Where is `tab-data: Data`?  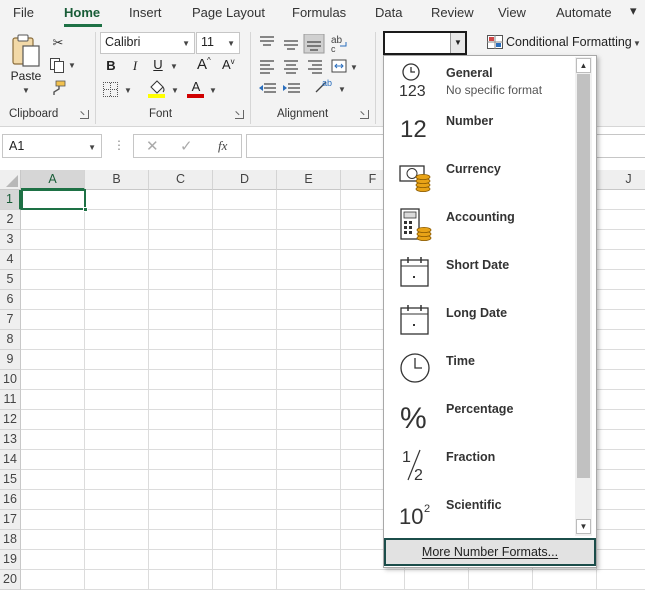 tab-data: Data is located at coordinates (388, 12).